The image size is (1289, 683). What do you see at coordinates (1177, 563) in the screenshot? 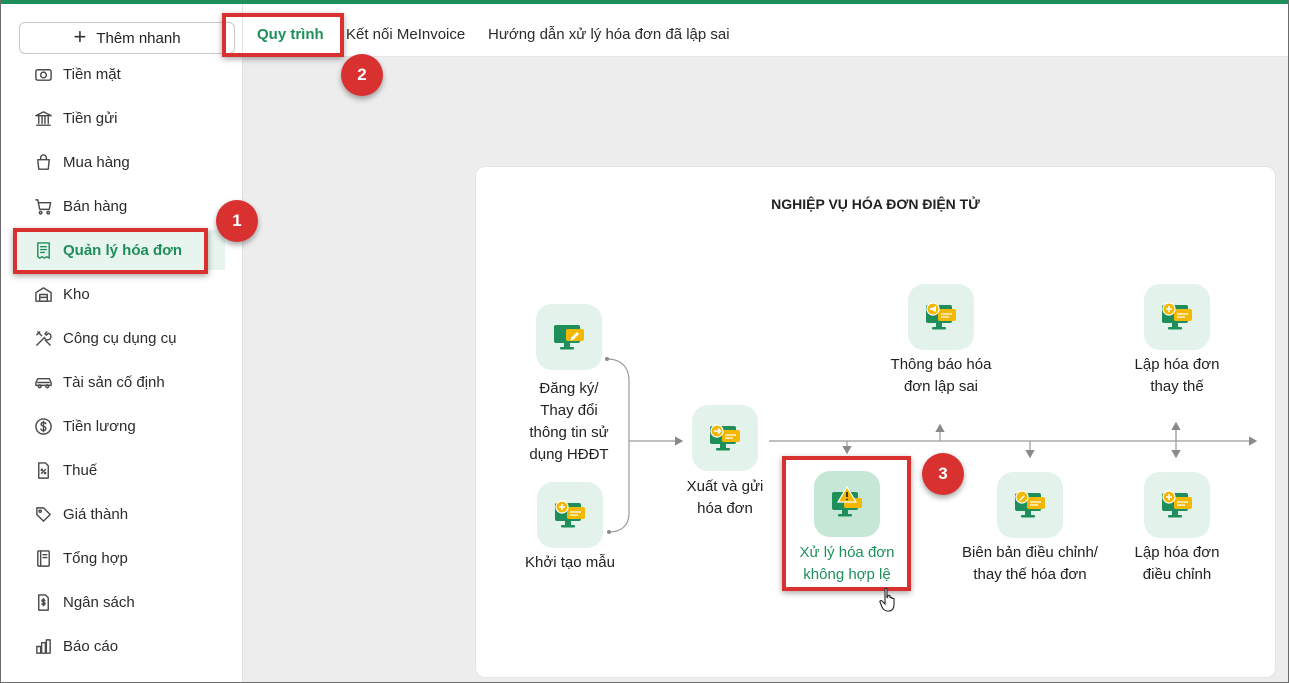
I see `adjust-label: Lập hóa đơn điều chỉnh` at bounding box center [1177, 563].